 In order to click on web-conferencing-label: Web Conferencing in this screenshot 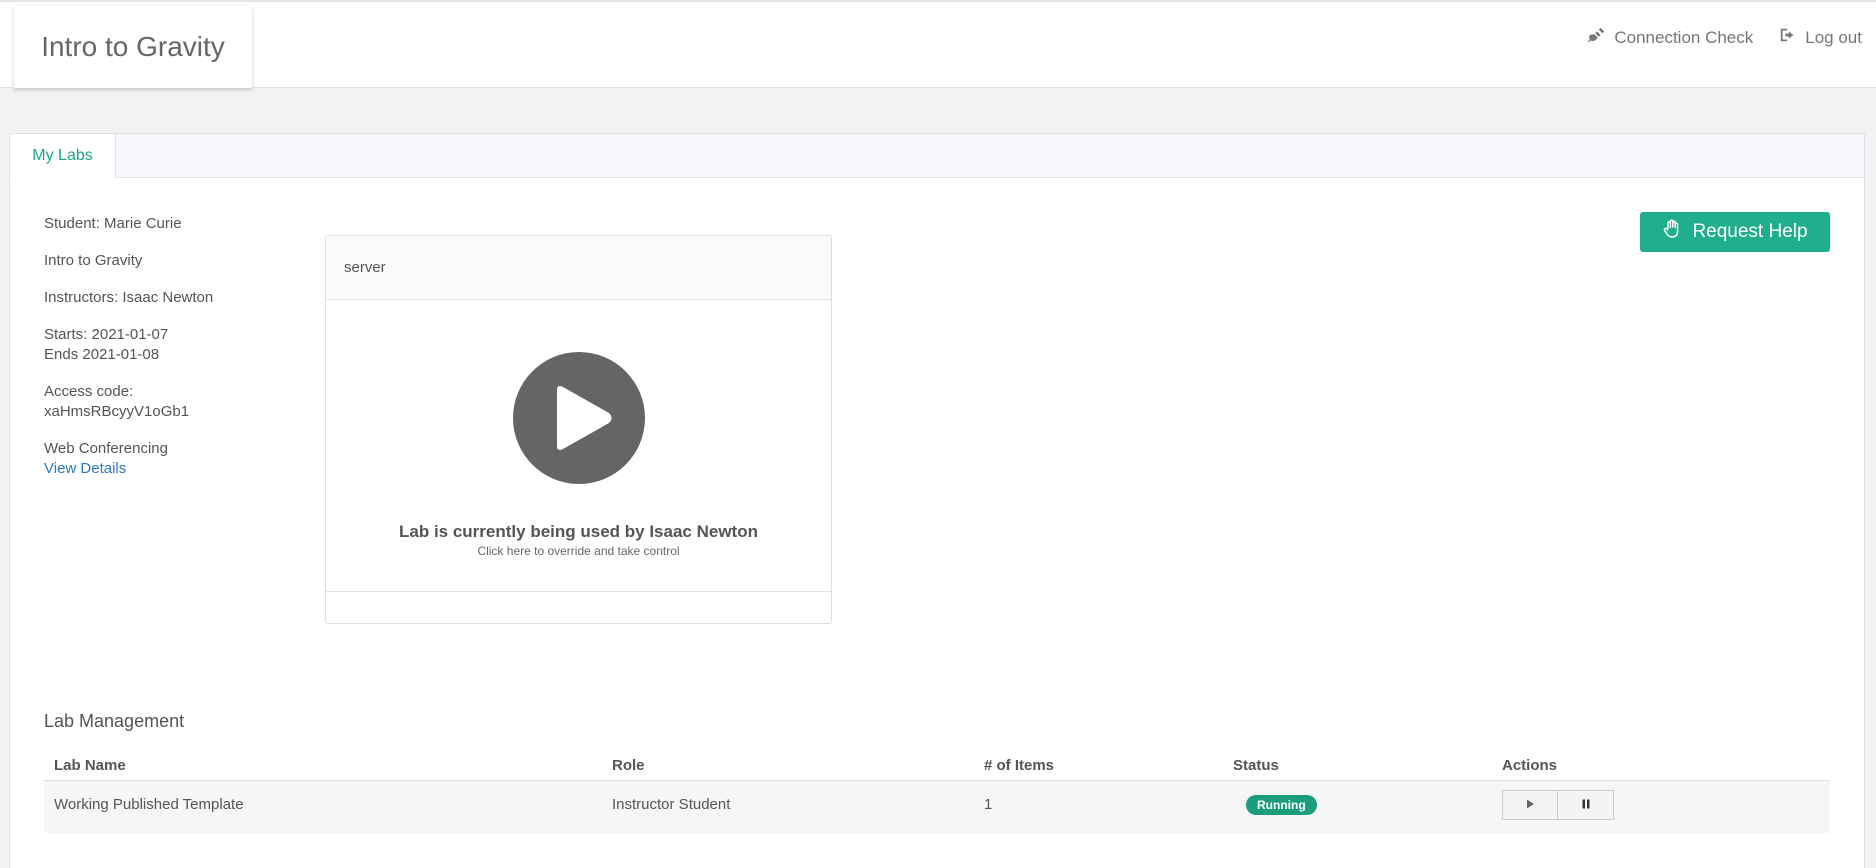, I will do `click(106, 448)`.